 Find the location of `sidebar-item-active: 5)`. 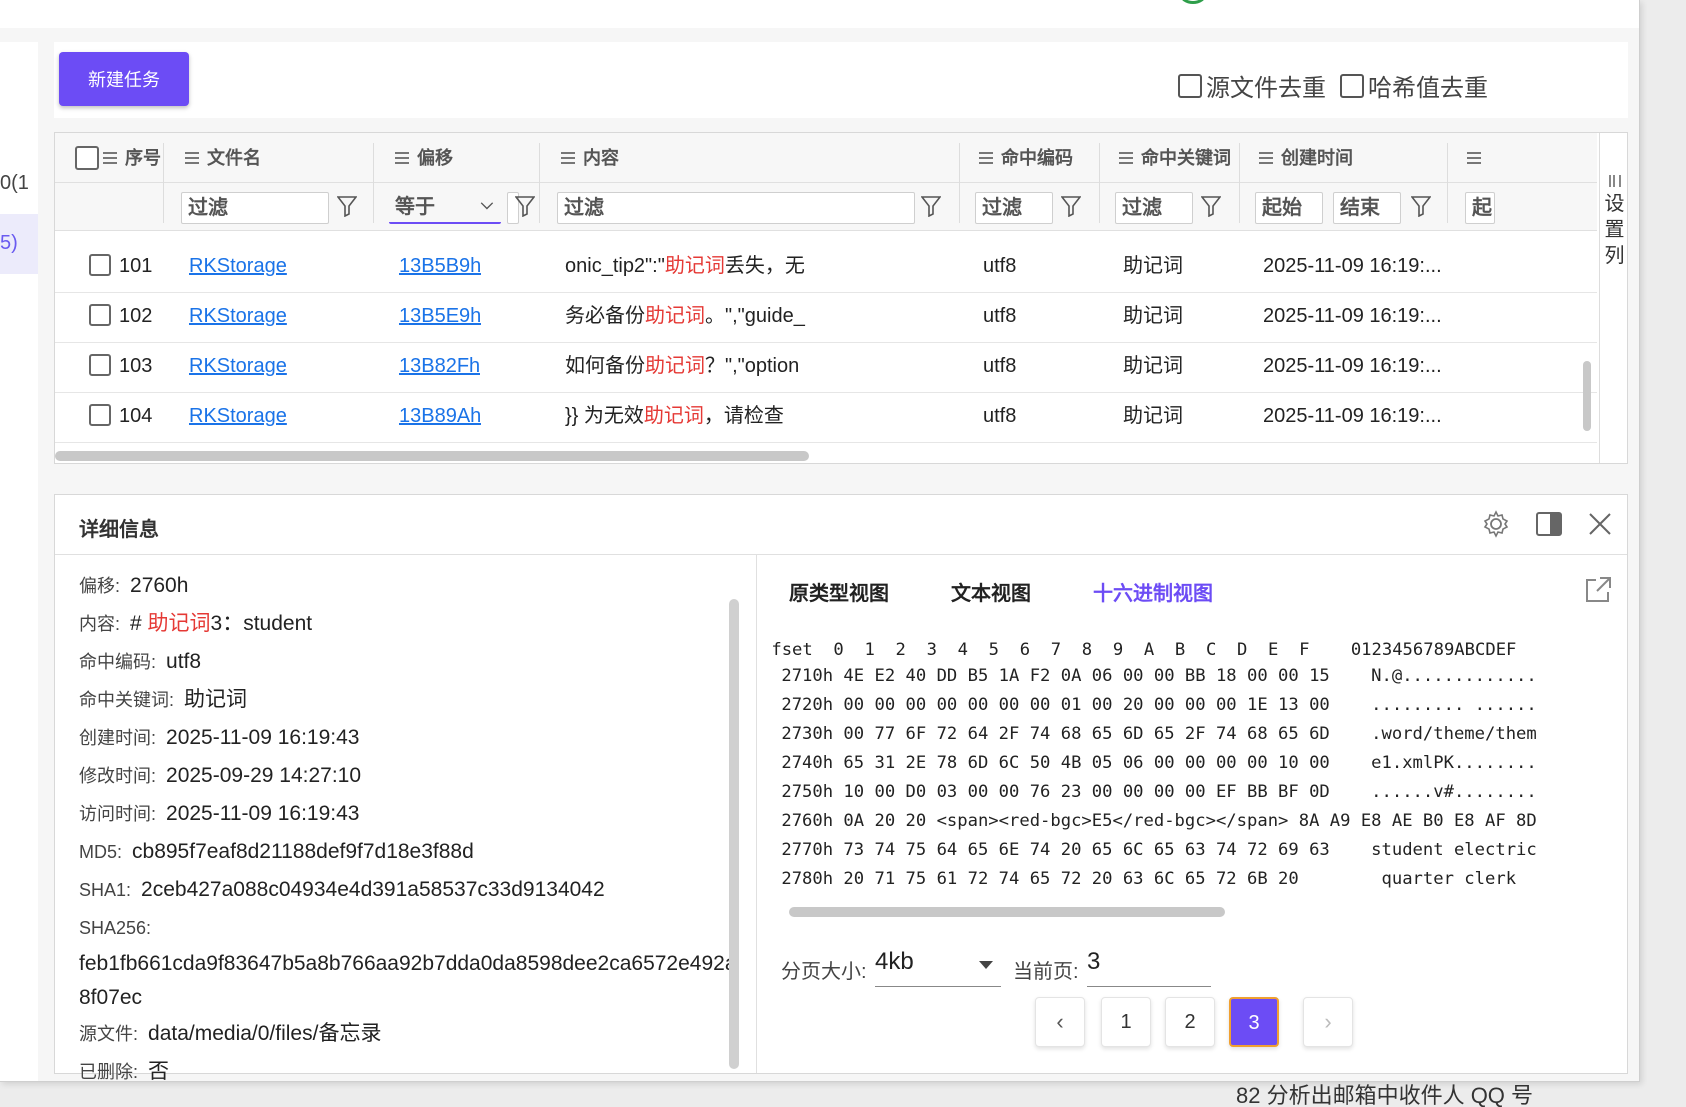

sidebar-item-active: 5) is located at coordinates (19, 244).